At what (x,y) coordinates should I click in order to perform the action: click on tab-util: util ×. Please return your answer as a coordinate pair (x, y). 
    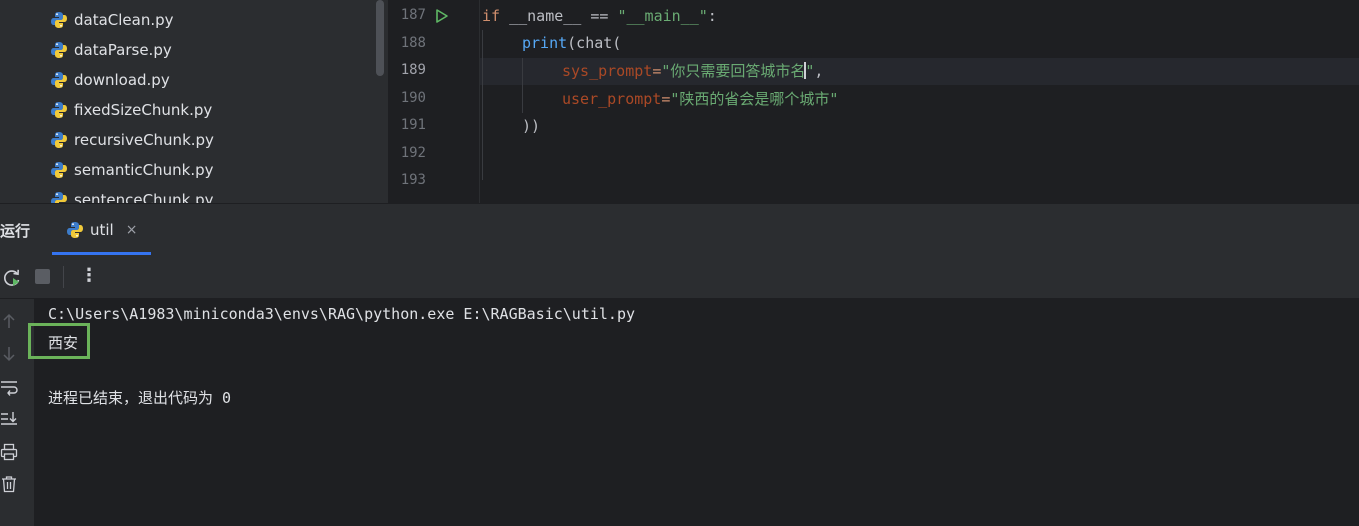
    Looking at the image, I should click on (101, 230).